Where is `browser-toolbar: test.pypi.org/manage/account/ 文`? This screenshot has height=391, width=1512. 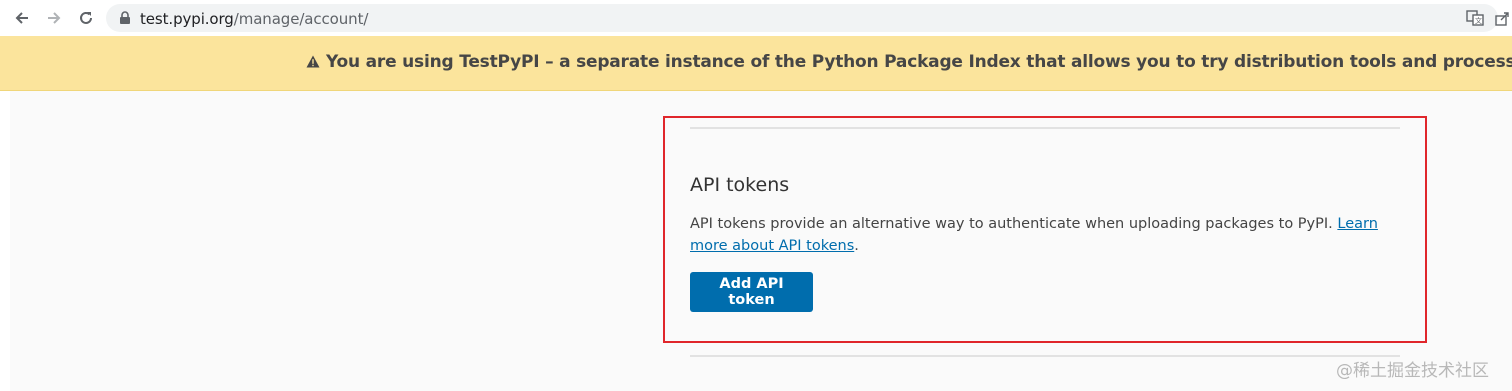 browser-toolbar: test.pypi.org/manage/account/ 文 is located at coordinates (756, 18).